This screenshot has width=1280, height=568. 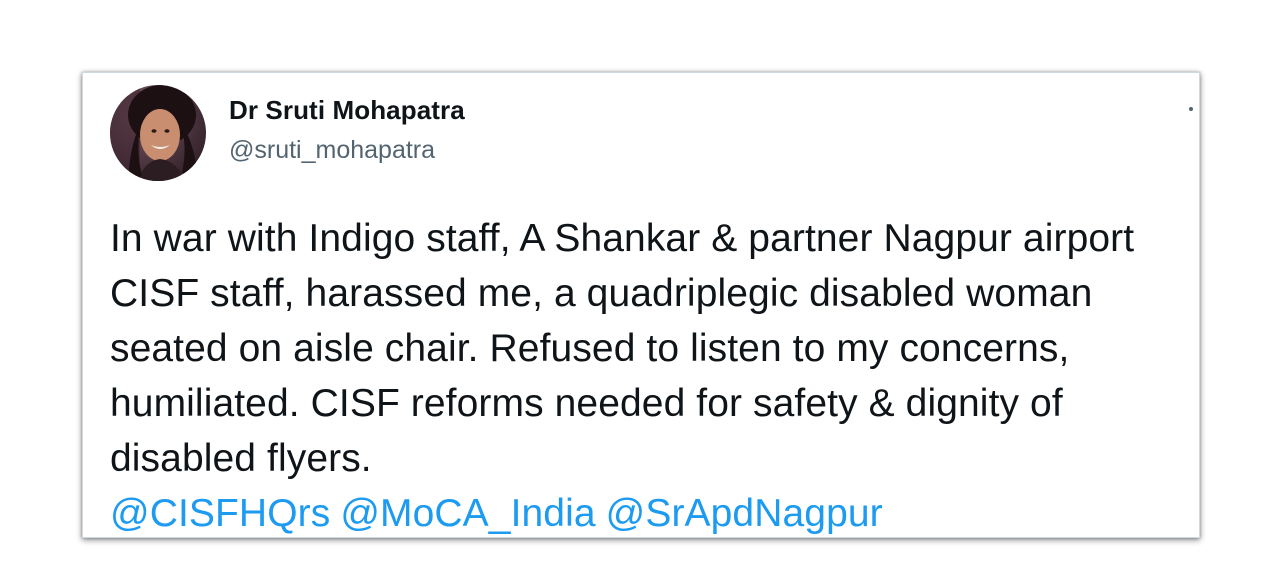 What do you see at coordinates (347, 130) in the screenshot?
I see `author-info: Dr Sruti Mohapatra @sruti_mohapatra` at bounding box center [347, 130].